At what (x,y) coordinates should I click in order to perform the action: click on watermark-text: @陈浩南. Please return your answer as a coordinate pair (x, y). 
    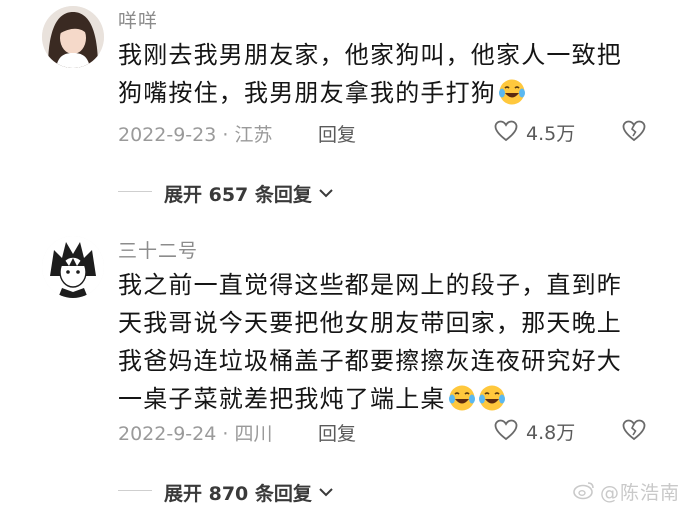
    Looking at the image, I should click on (639, 493).